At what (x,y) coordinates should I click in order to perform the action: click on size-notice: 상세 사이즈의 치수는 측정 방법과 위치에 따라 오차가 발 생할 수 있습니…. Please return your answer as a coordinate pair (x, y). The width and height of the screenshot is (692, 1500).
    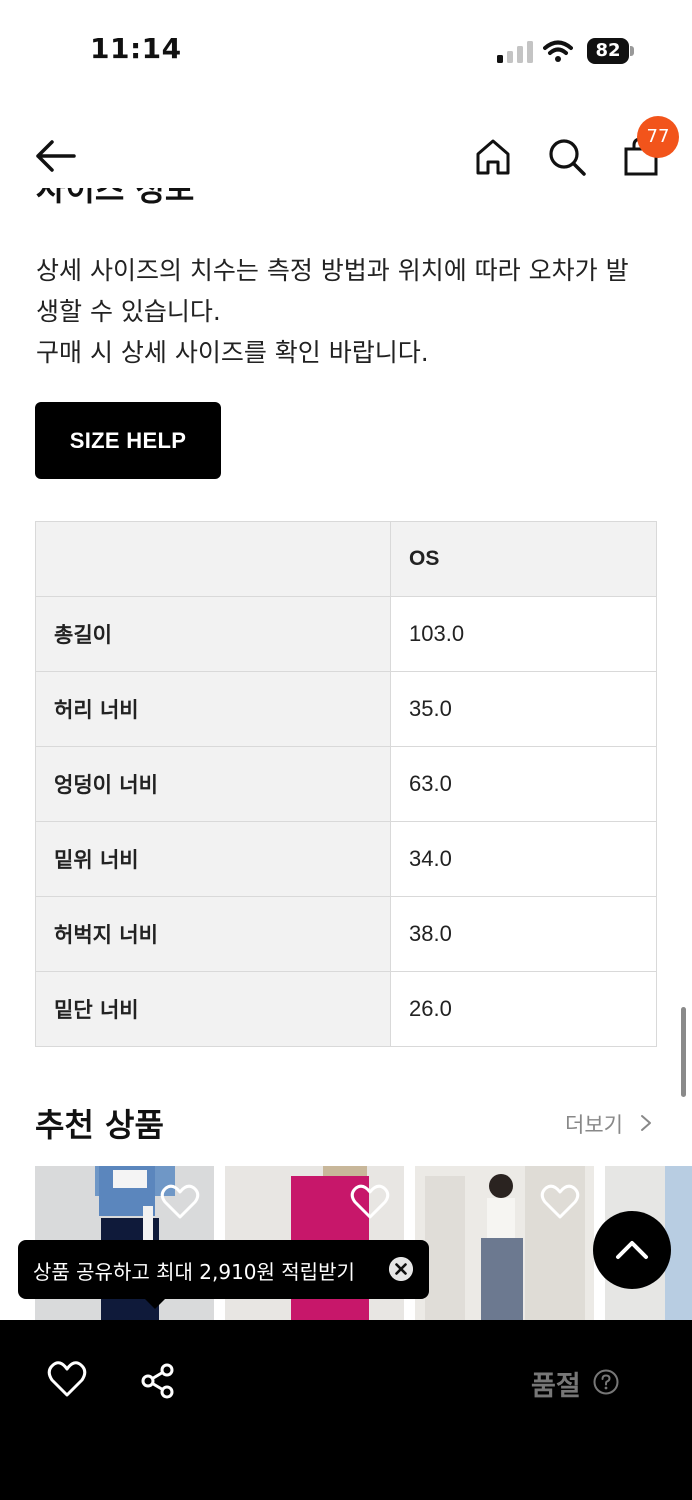
    Looking at the image, I should click on (351, 311).